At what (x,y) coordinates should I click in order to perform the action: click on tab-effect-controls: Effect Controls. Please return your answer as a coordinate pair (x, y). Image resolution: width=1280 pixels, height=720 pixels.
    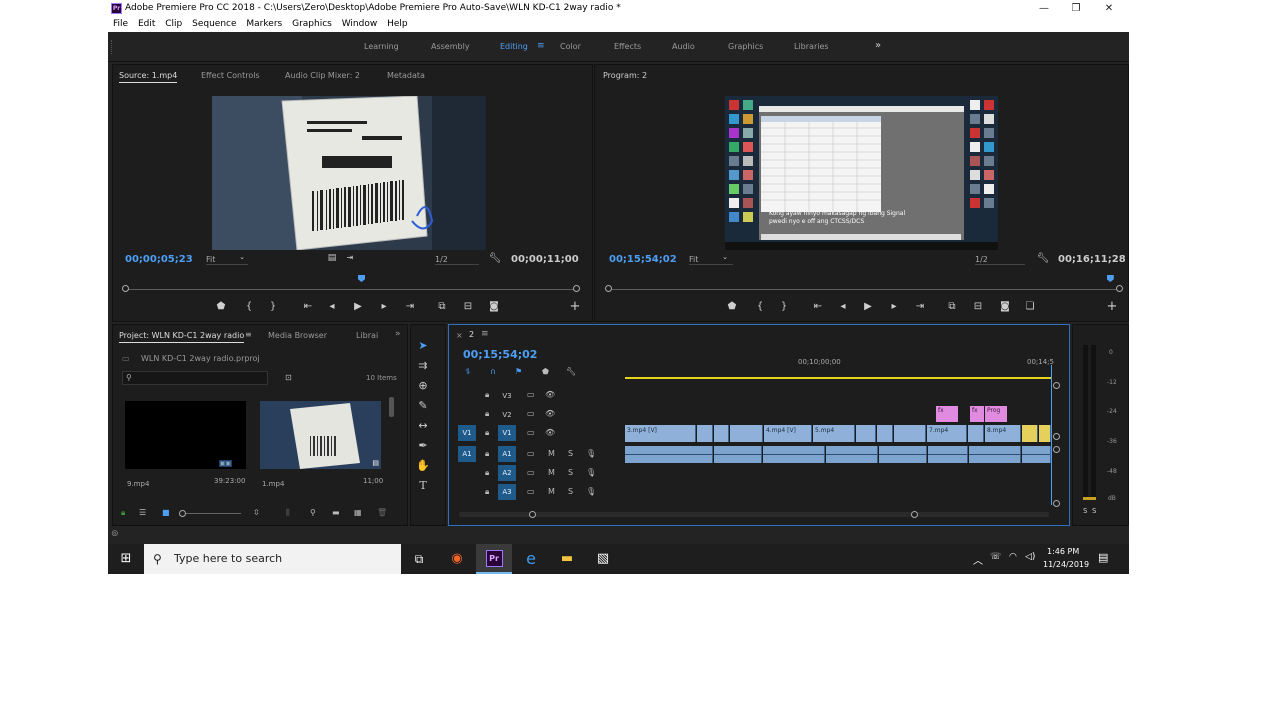
    Looking at the image, I should click on (230, 75).